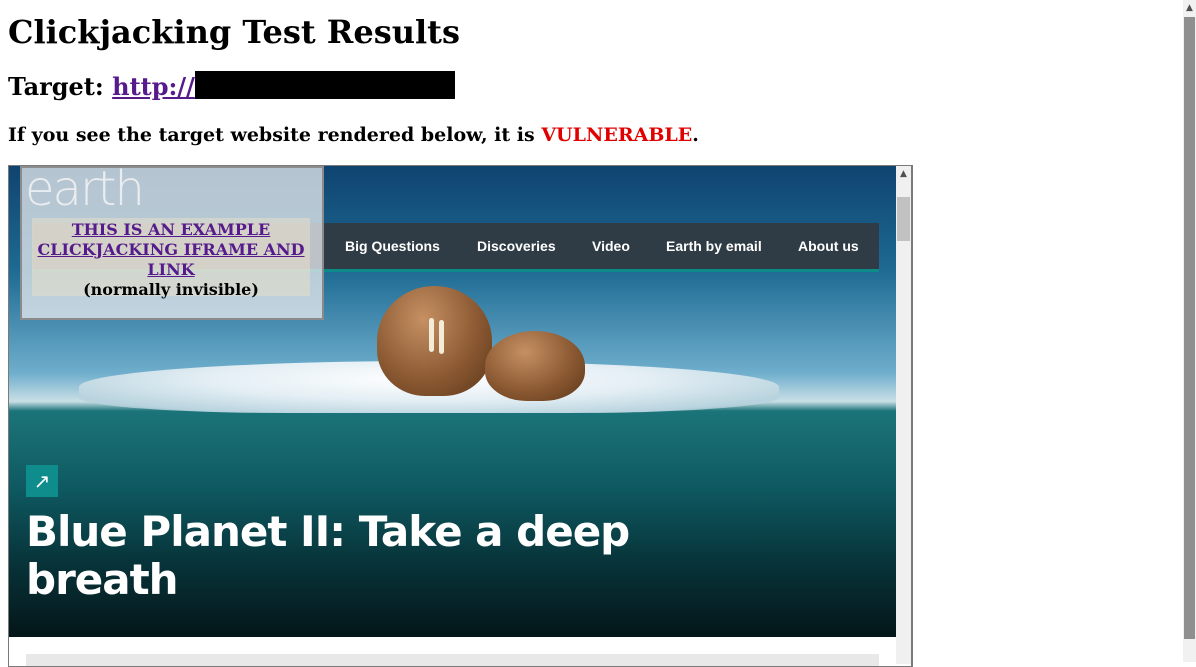  What do you see at coordinates (828, 246) in the screenshot?
I see `nav-item-about-us: About us` at bounding box center [828, 246].